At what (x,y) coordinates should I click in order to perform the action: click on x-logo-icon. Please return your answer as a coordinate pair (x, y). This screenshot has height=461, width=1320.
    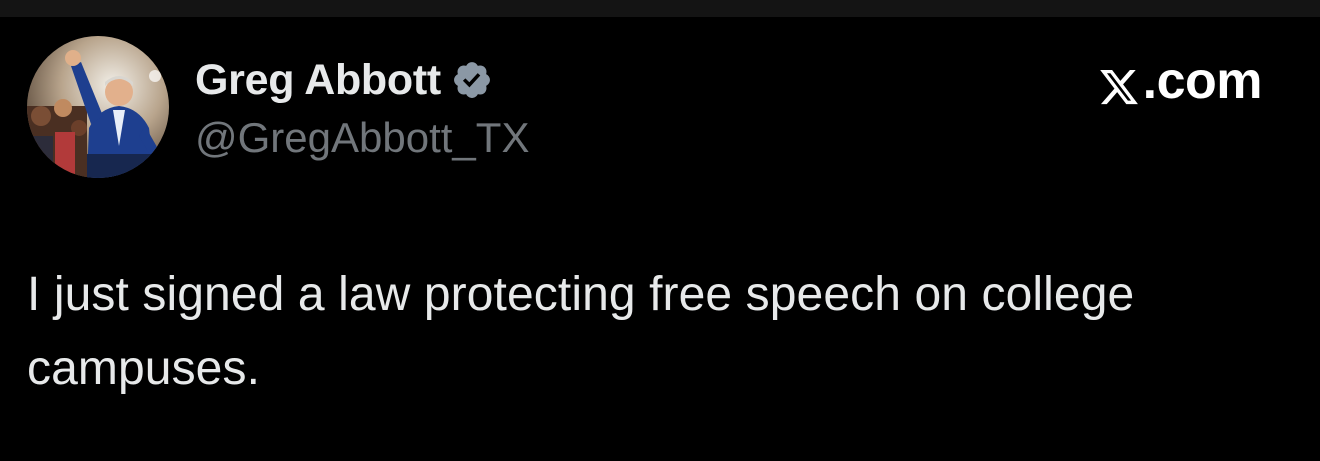
    Looking at the image, I should click on (1119, 82).